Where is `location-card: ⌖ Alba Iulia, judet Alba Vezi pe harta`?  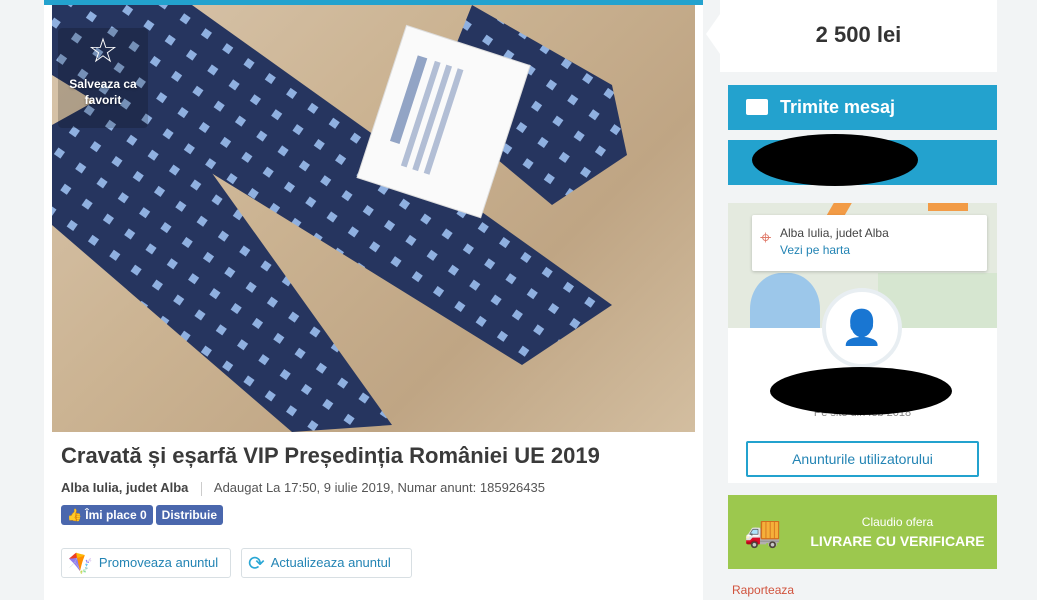 location-card: ⌖ Alba Iulia, judet Alba Vezi pe harta is located at coordinates (869, 243).